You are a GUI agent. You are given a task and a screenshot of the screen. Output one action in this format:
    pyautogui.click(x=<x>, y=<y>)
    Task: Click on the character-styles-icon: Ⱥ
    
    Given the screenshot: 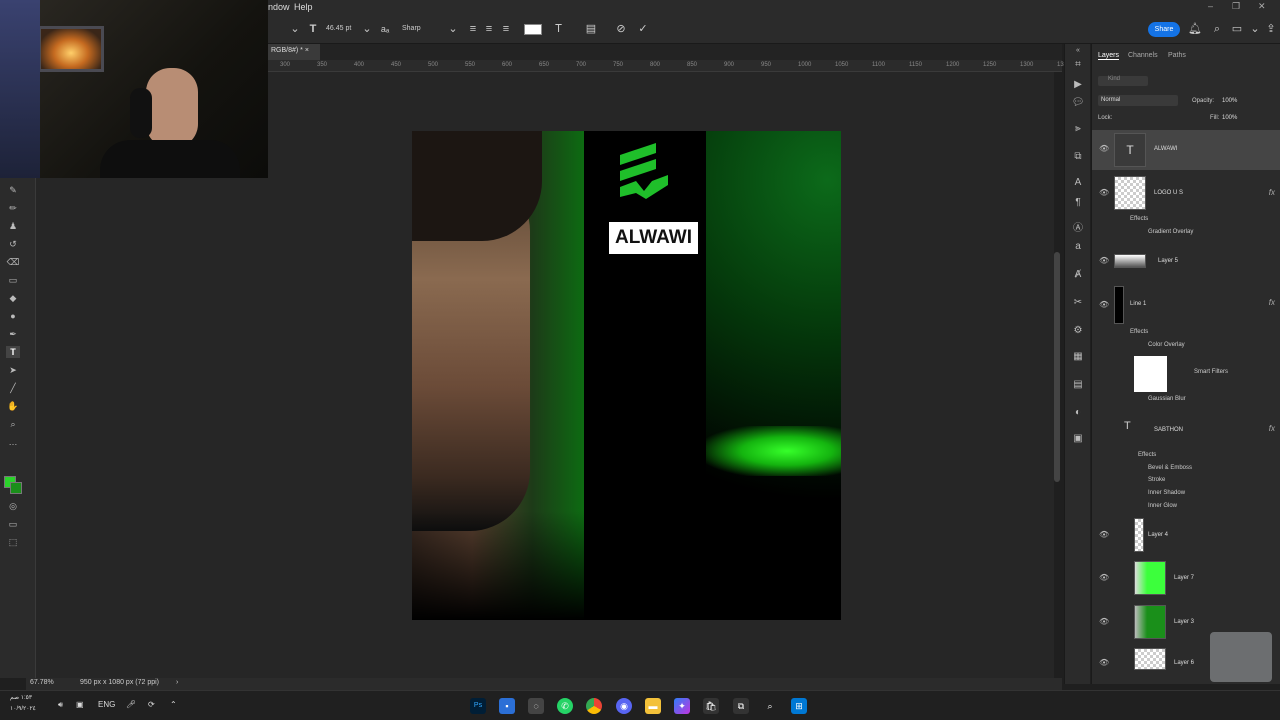 What is the action you would take?
    pyautogui.click(x=1078, y=275)
    